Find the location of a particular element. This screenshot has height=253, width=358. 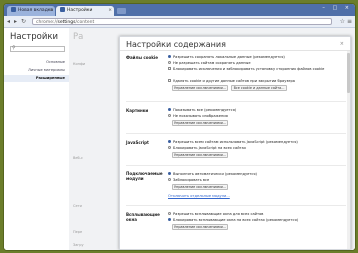

url-scheme: chrome:// is located at coordinates (47, 22).